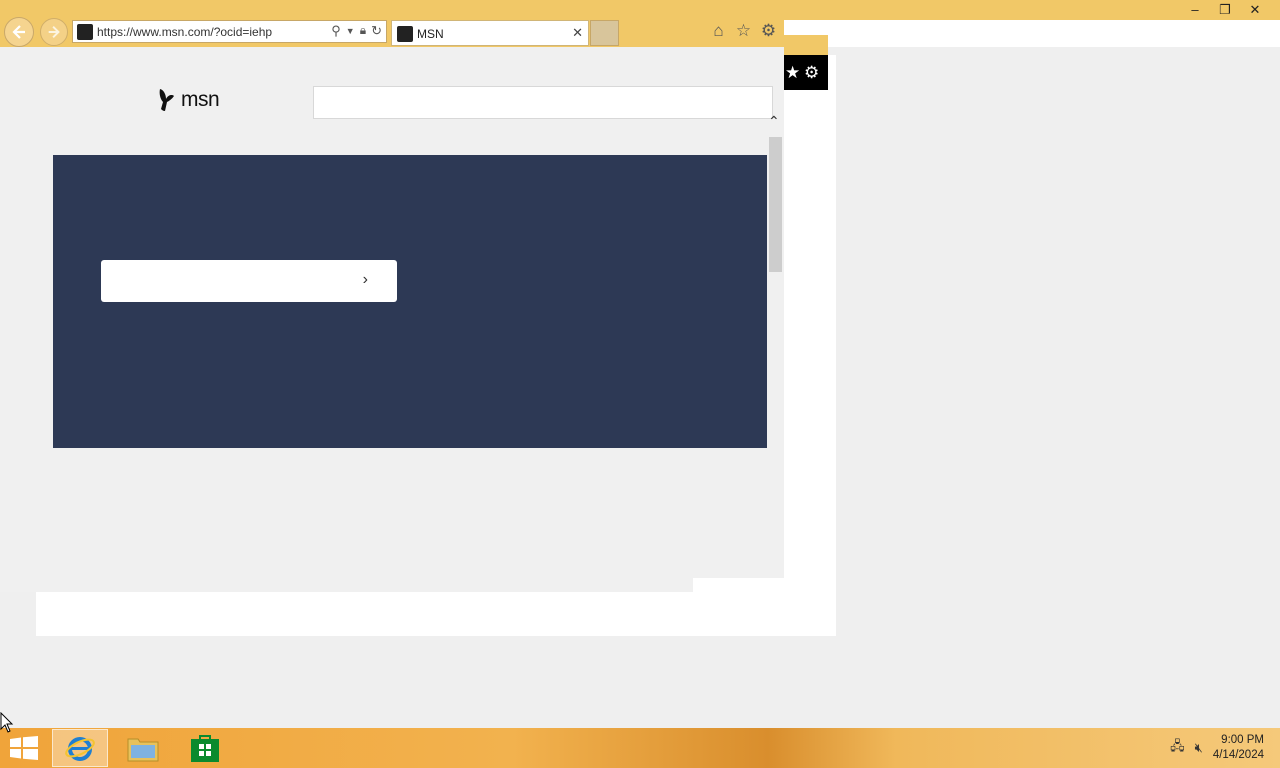  What do you see at coordinates (1195, 10) in the screenshot?
I see `minimize-button: –` at bounding box center [1195, 10].